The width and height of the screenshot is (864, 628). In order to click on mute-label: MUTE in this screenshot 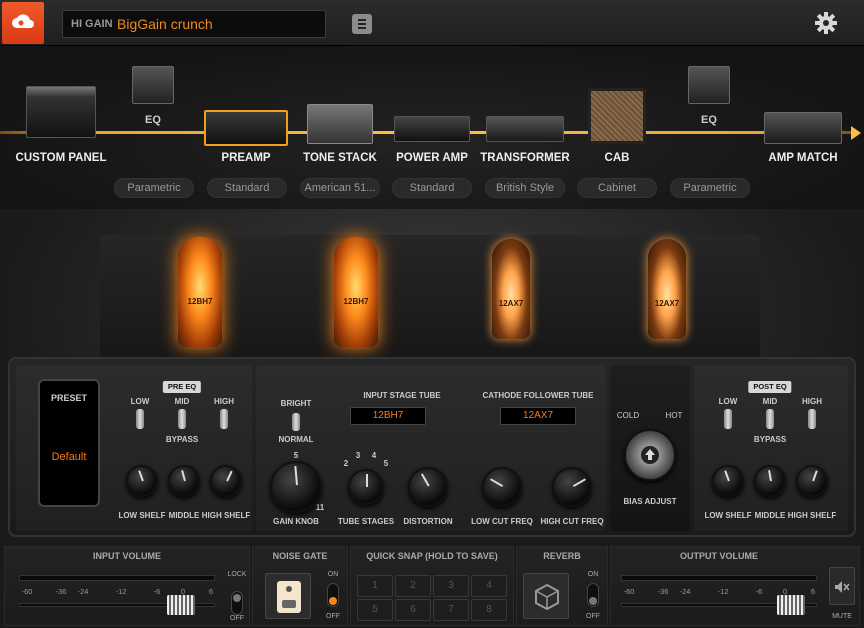, I will do `click(842, 616)`.